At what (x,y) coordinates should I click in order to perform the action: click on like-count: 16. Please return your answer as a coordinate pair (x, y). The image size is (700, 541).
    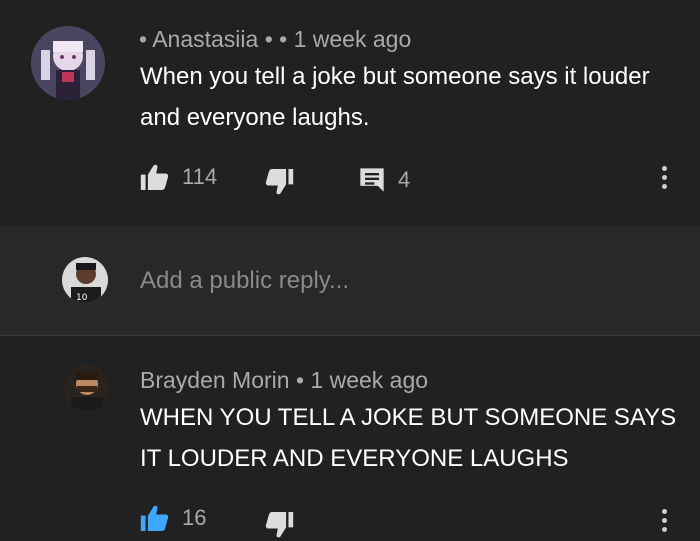
    Looking at the image, I should click on (194, 517).